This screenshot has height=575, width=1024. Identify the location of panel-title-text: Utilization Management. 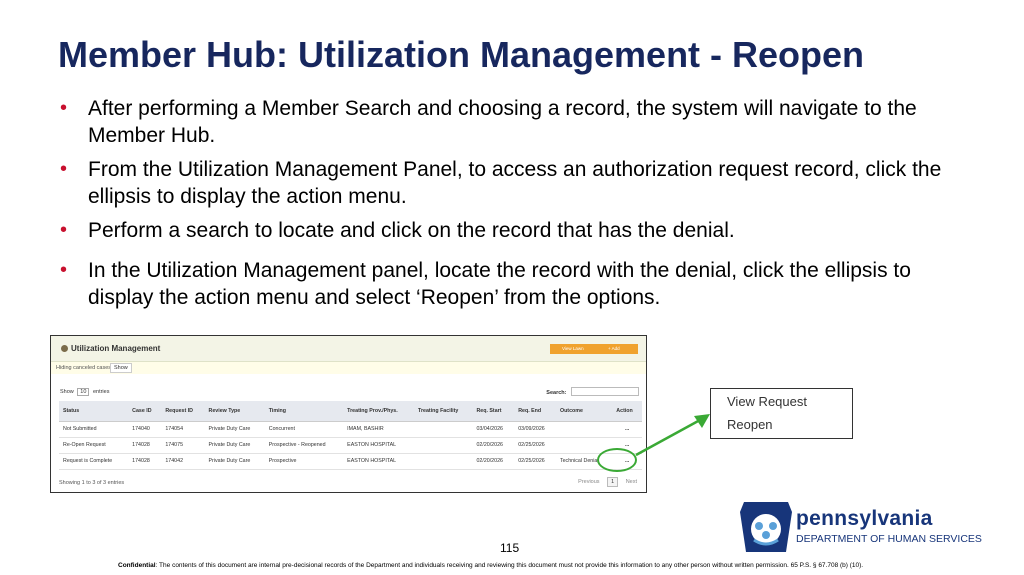
(116, 348).